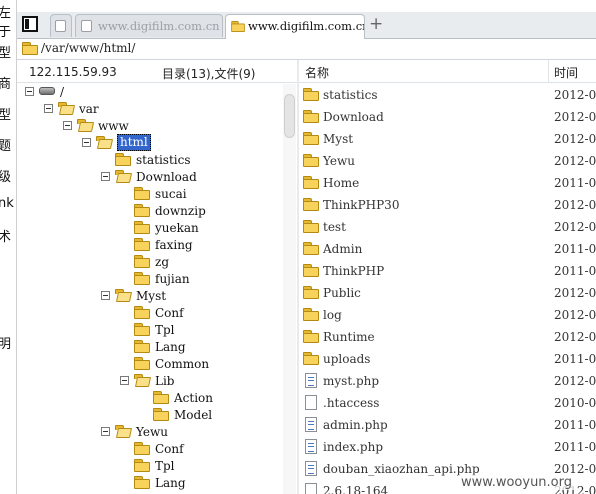 The width and height of the screenshot is (596, 494). I want to click on tree-node: faxing, so click(150, 245).